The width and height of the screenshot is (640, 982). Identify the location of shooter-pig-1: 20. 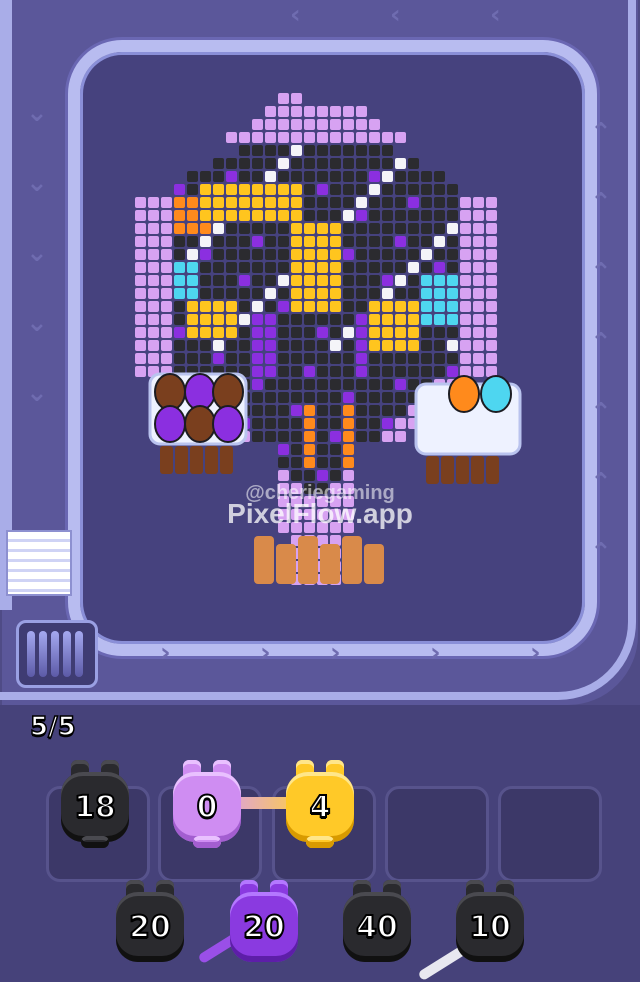
(150, 925).